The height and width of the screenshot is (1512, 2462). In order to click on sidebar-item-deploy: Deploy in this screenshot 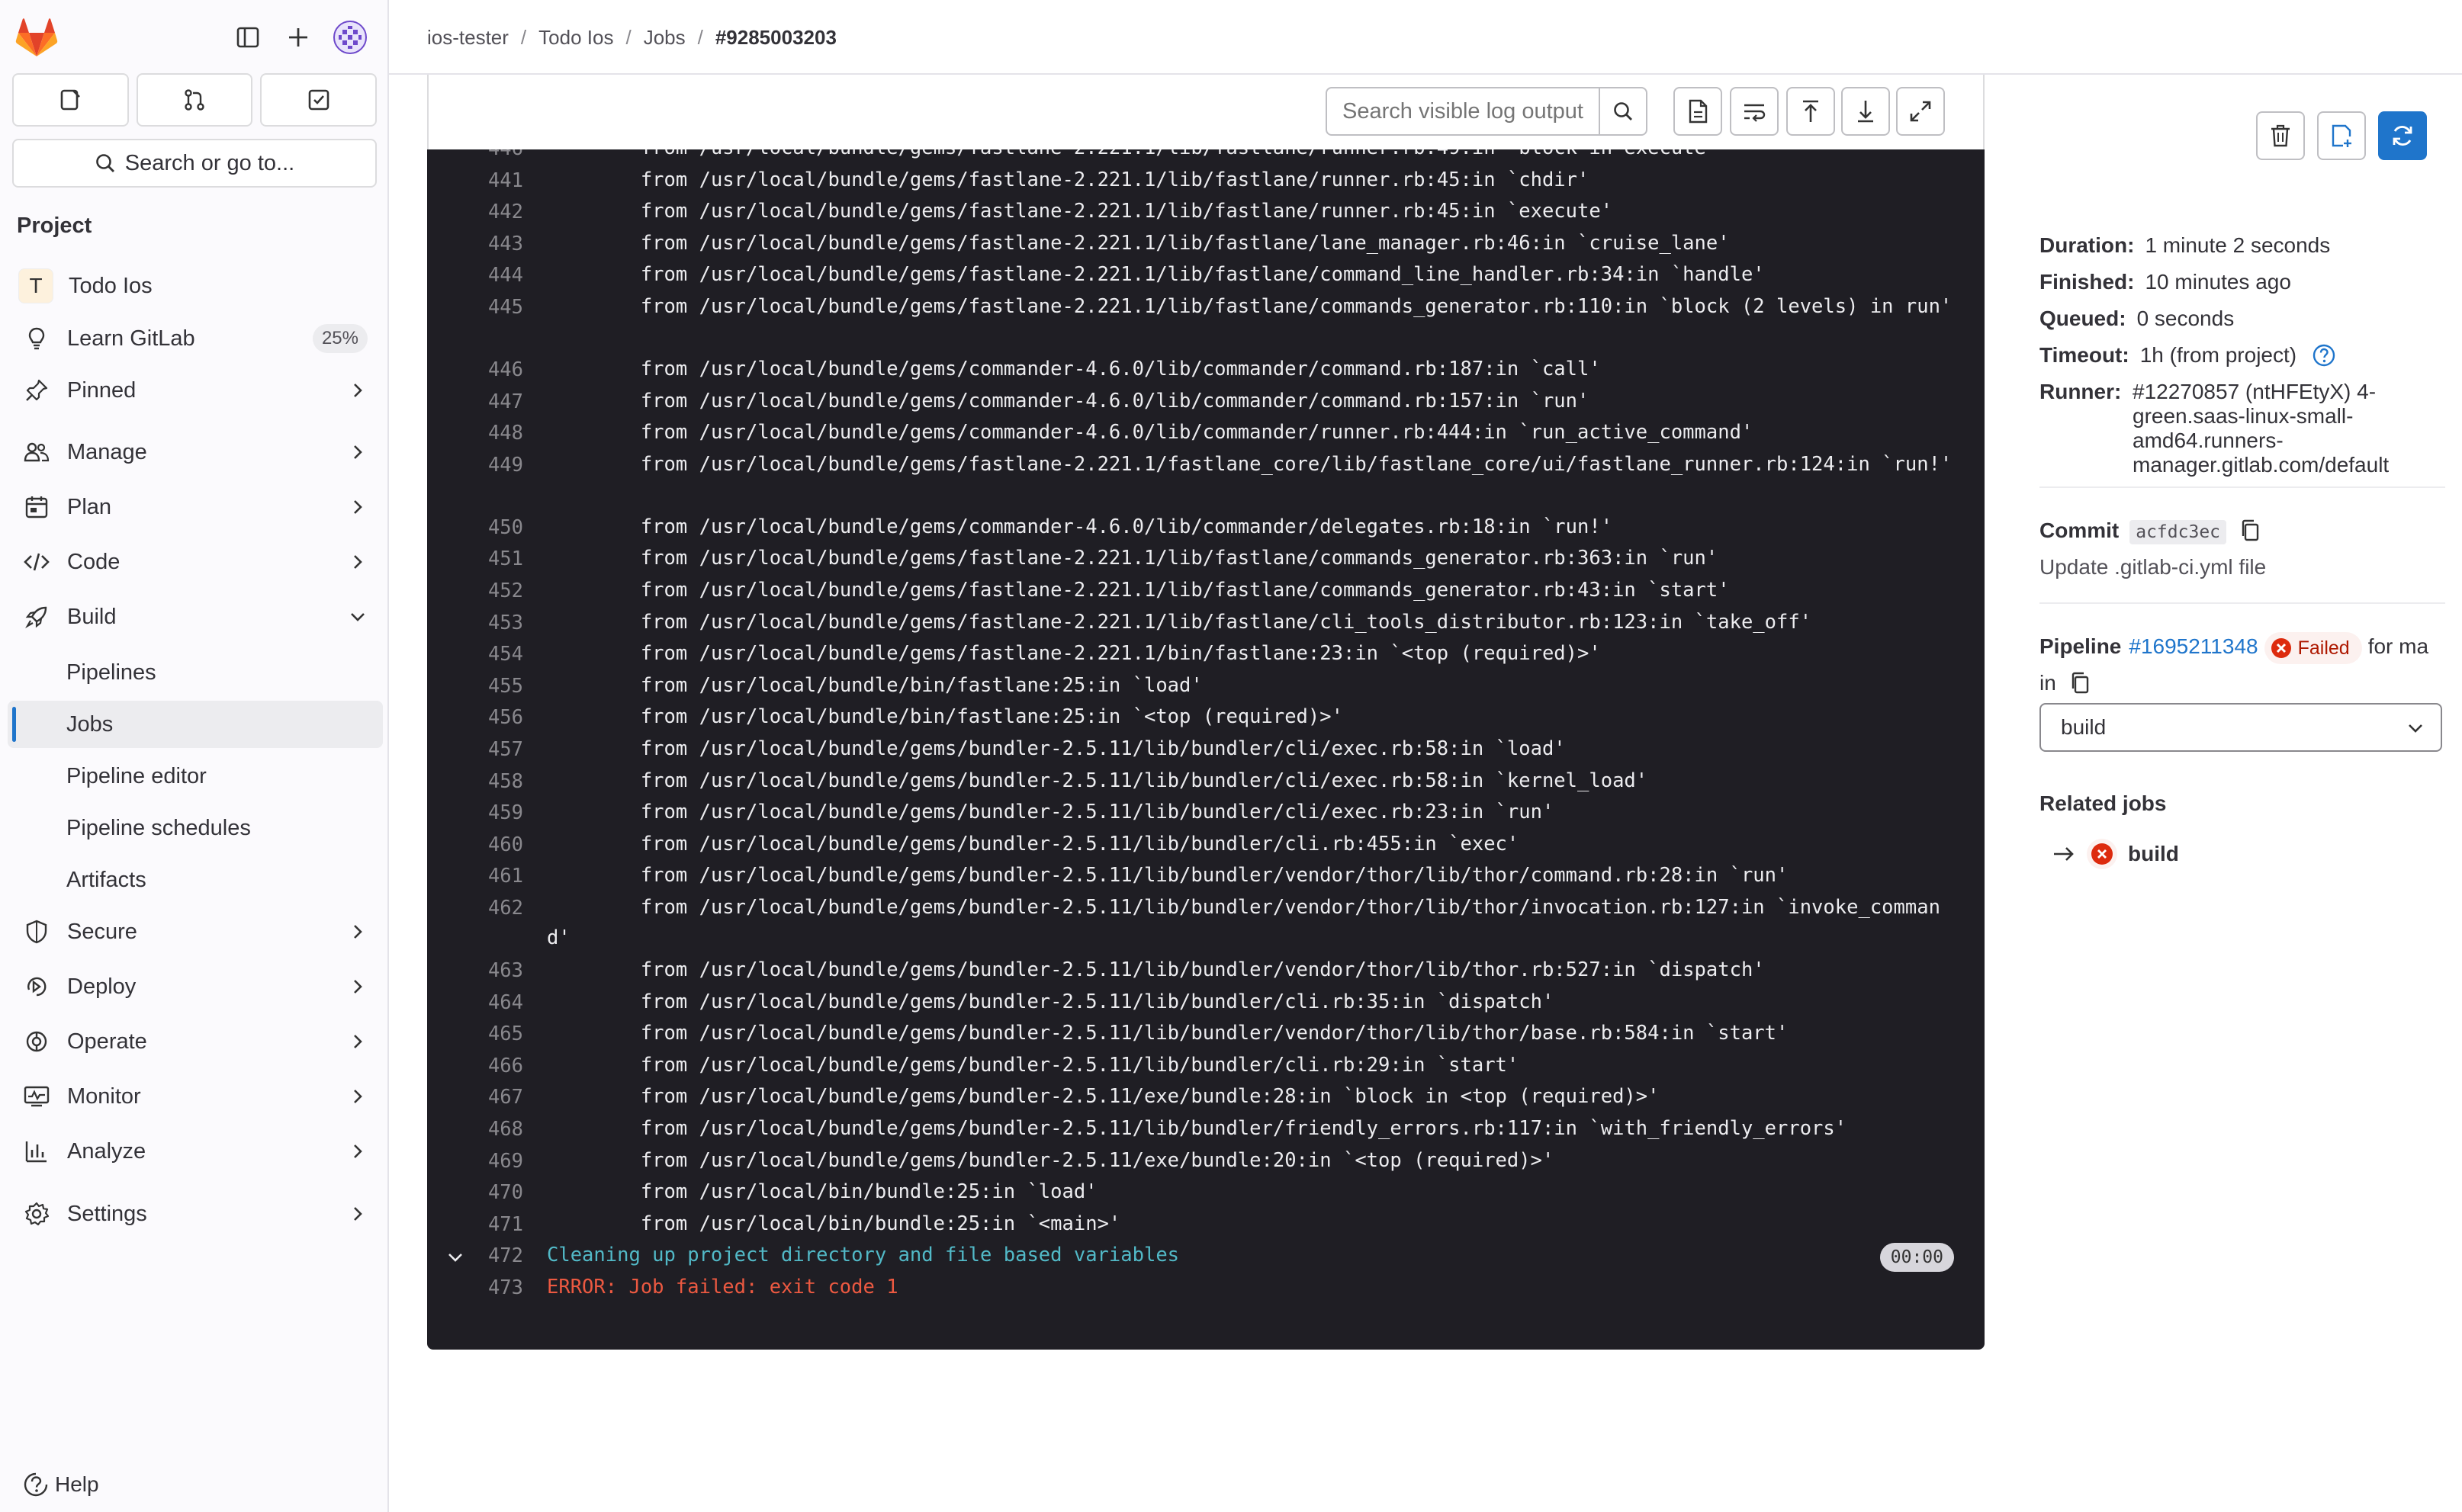, I will do `click(196, 986)`.